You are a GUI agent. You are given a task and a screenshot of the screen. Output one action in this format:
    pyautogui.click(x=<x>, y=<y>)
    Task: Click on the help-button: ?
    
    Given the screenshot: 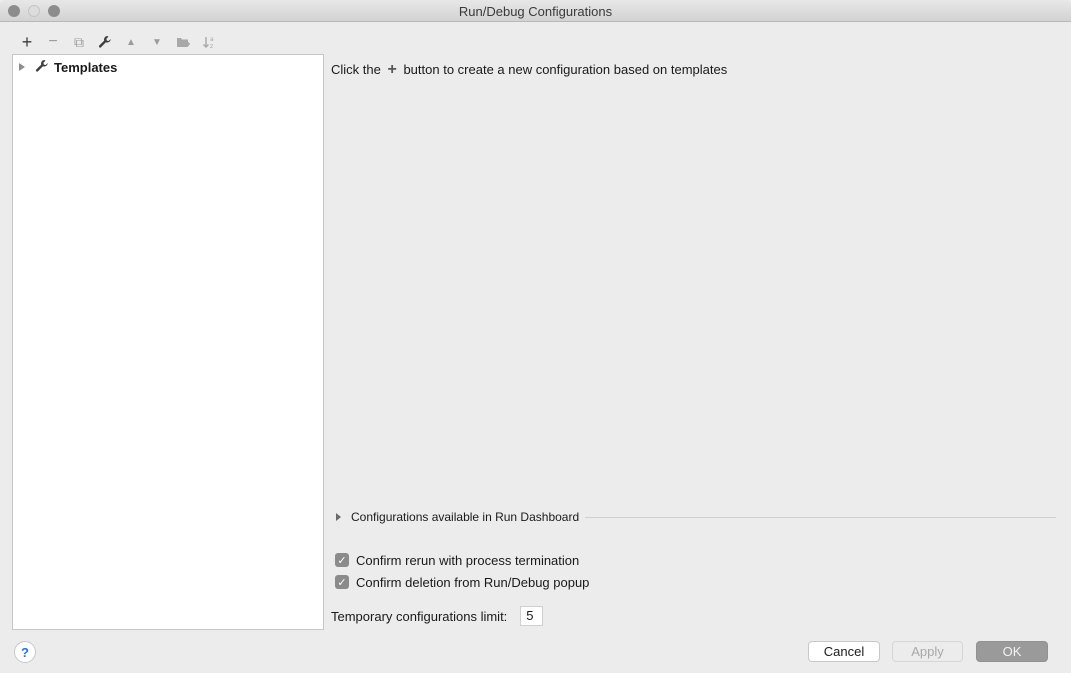 What is the action you would take?
    pyautogui.click(x=25, y=652)
    